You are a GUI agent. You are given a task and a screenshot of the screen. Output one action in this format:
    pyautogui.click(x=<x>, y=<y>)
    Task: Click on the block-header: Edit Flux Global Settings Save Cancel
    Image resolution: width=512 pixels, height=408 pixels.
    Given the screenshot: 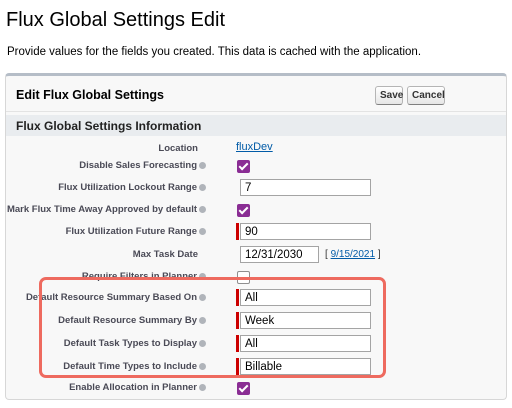 What is the action you would take?
    pyautogui.click(x=256, y=94)
    